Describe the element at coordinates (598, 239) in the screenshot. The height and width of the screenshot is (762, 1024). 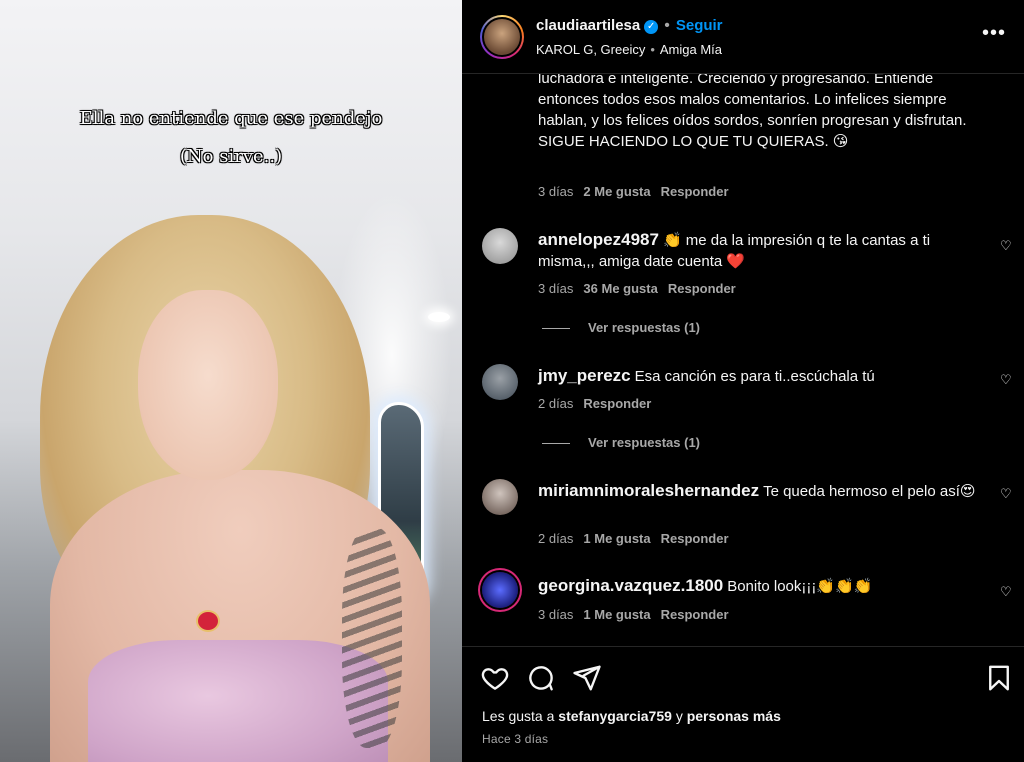
I see `comment-username: annelopez4987` at that location.